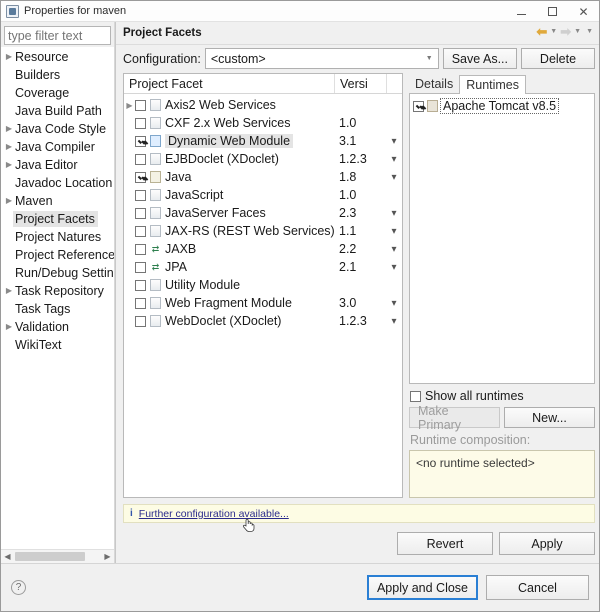  I want to click on make-primary-button: Make Primary, so click(454, 418).